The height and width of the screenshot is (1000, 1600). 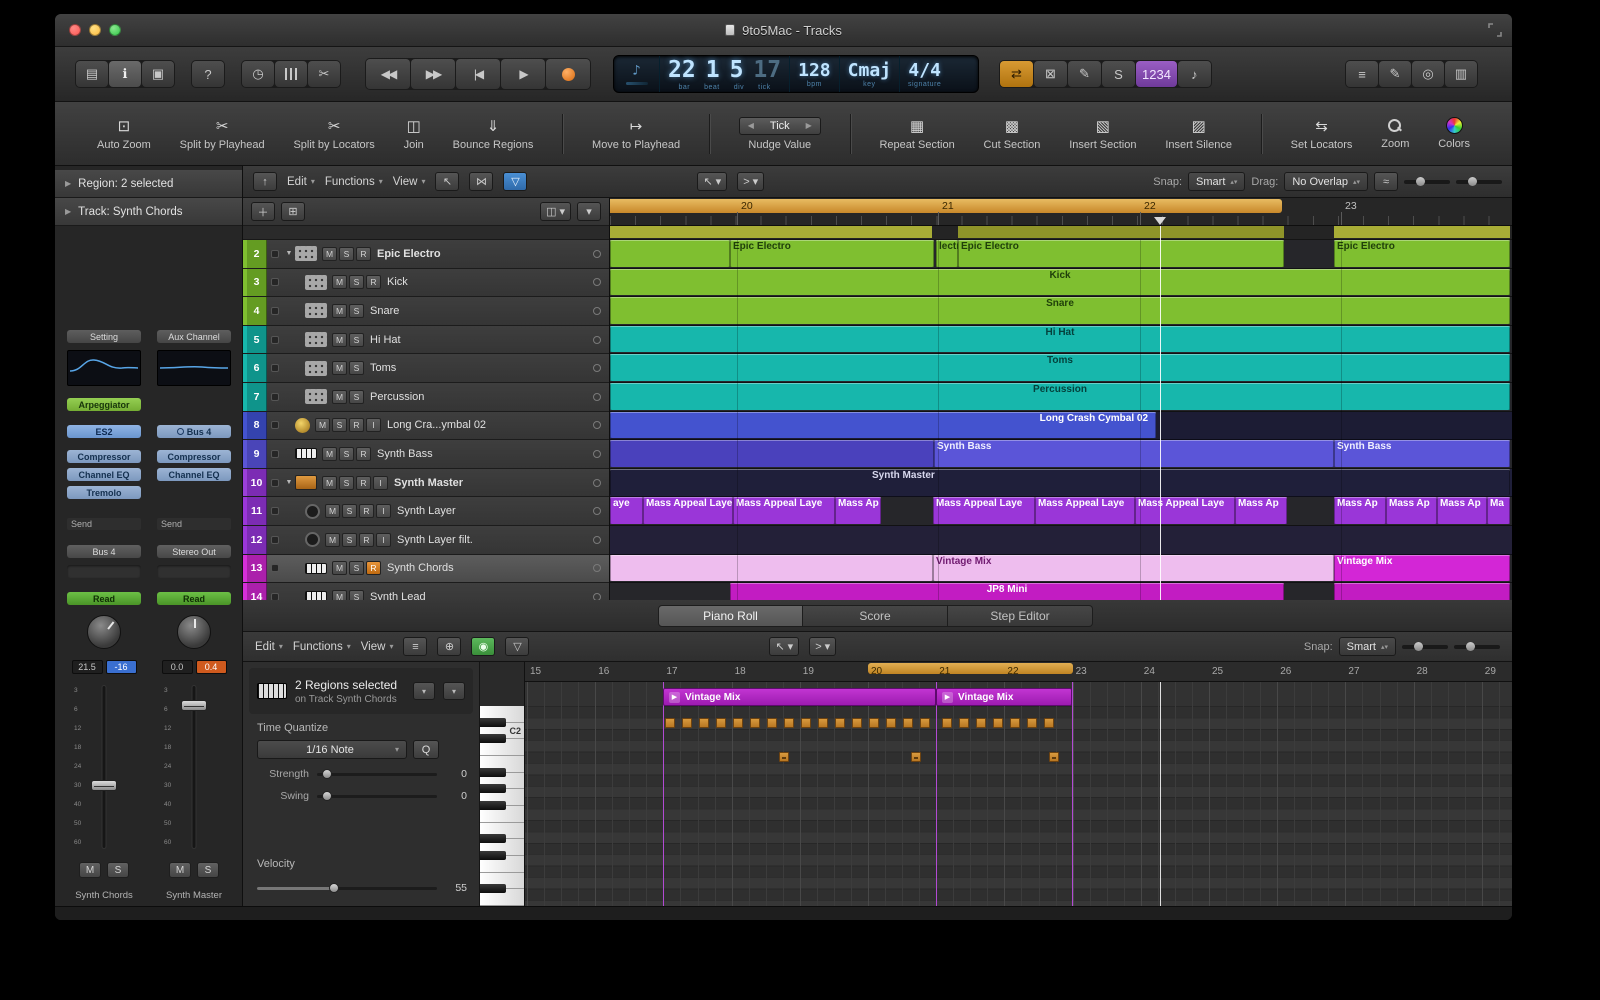 I want to click on inspector-icon: ℹ, so click(x=125, y=74).